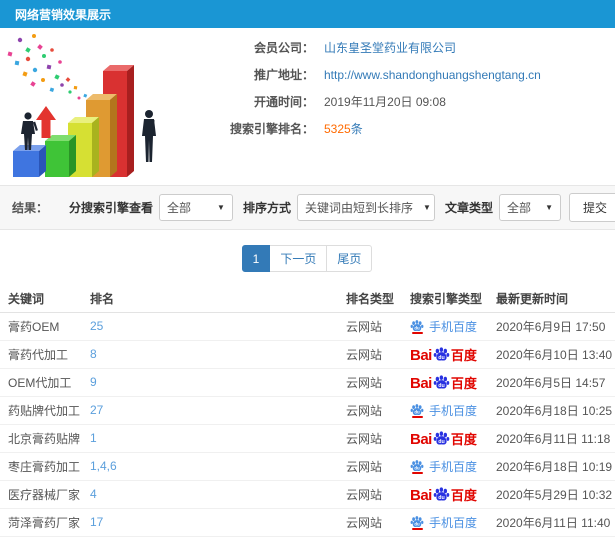  I want to click on rank-unit: 条, so click(357, 129).